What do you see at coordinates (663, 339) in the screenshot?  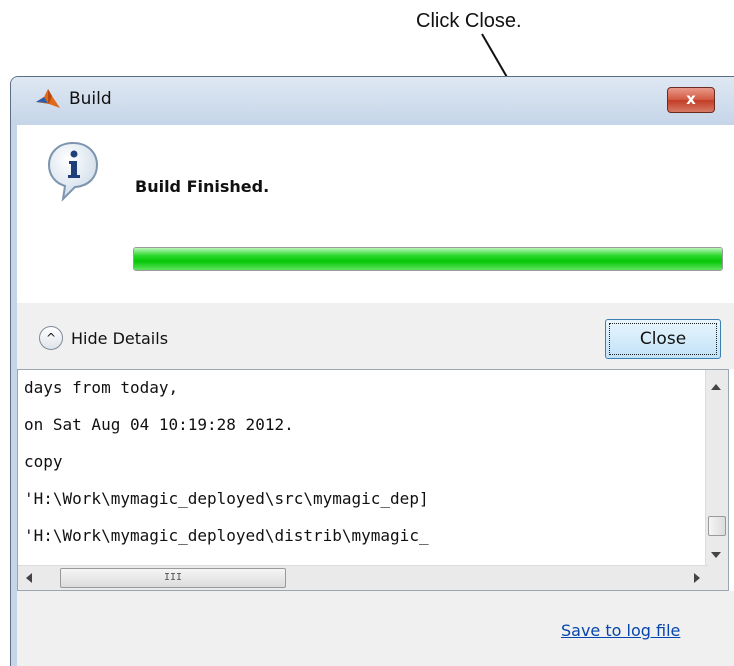 I see `close-button: Close` at bounding box center [663, 339].